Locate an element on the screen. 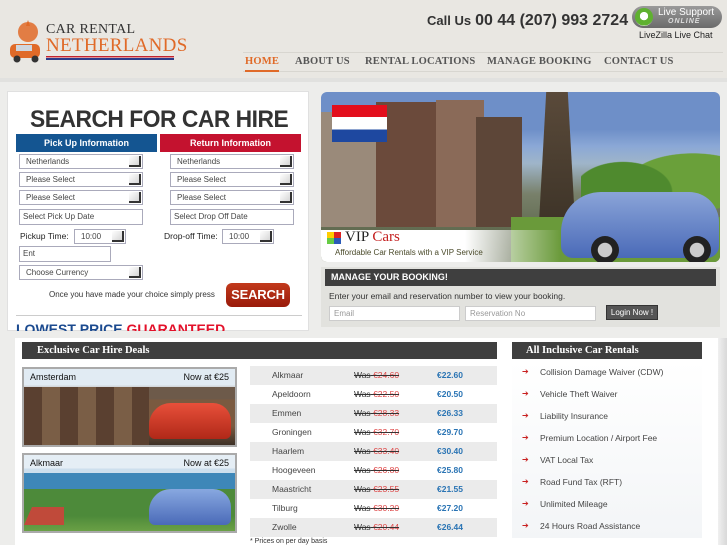 The width and height of the screenshot is (727, 545). price-city: Emmen is located at coordinates (287, 413).